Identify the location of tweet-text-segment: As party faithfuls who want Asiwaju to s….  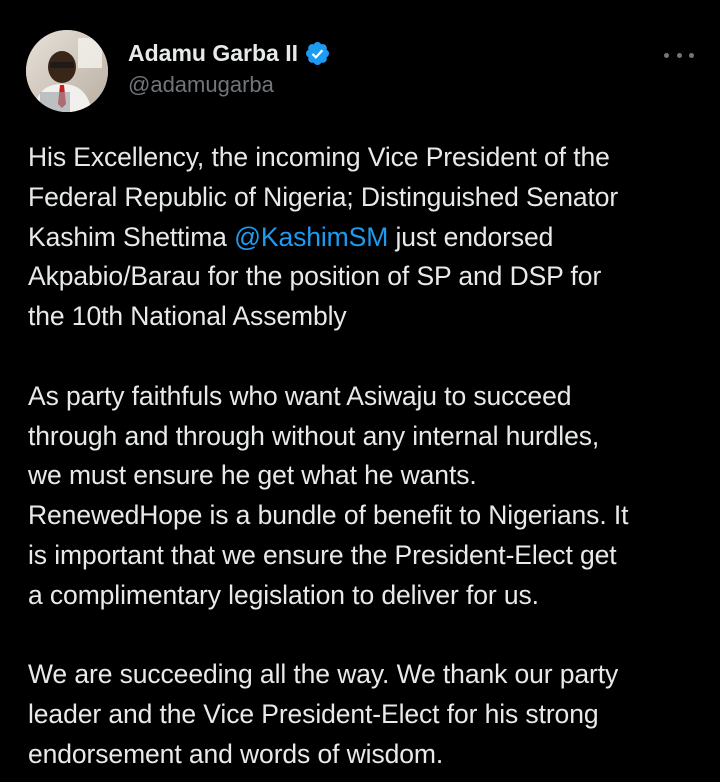
(300, 395).